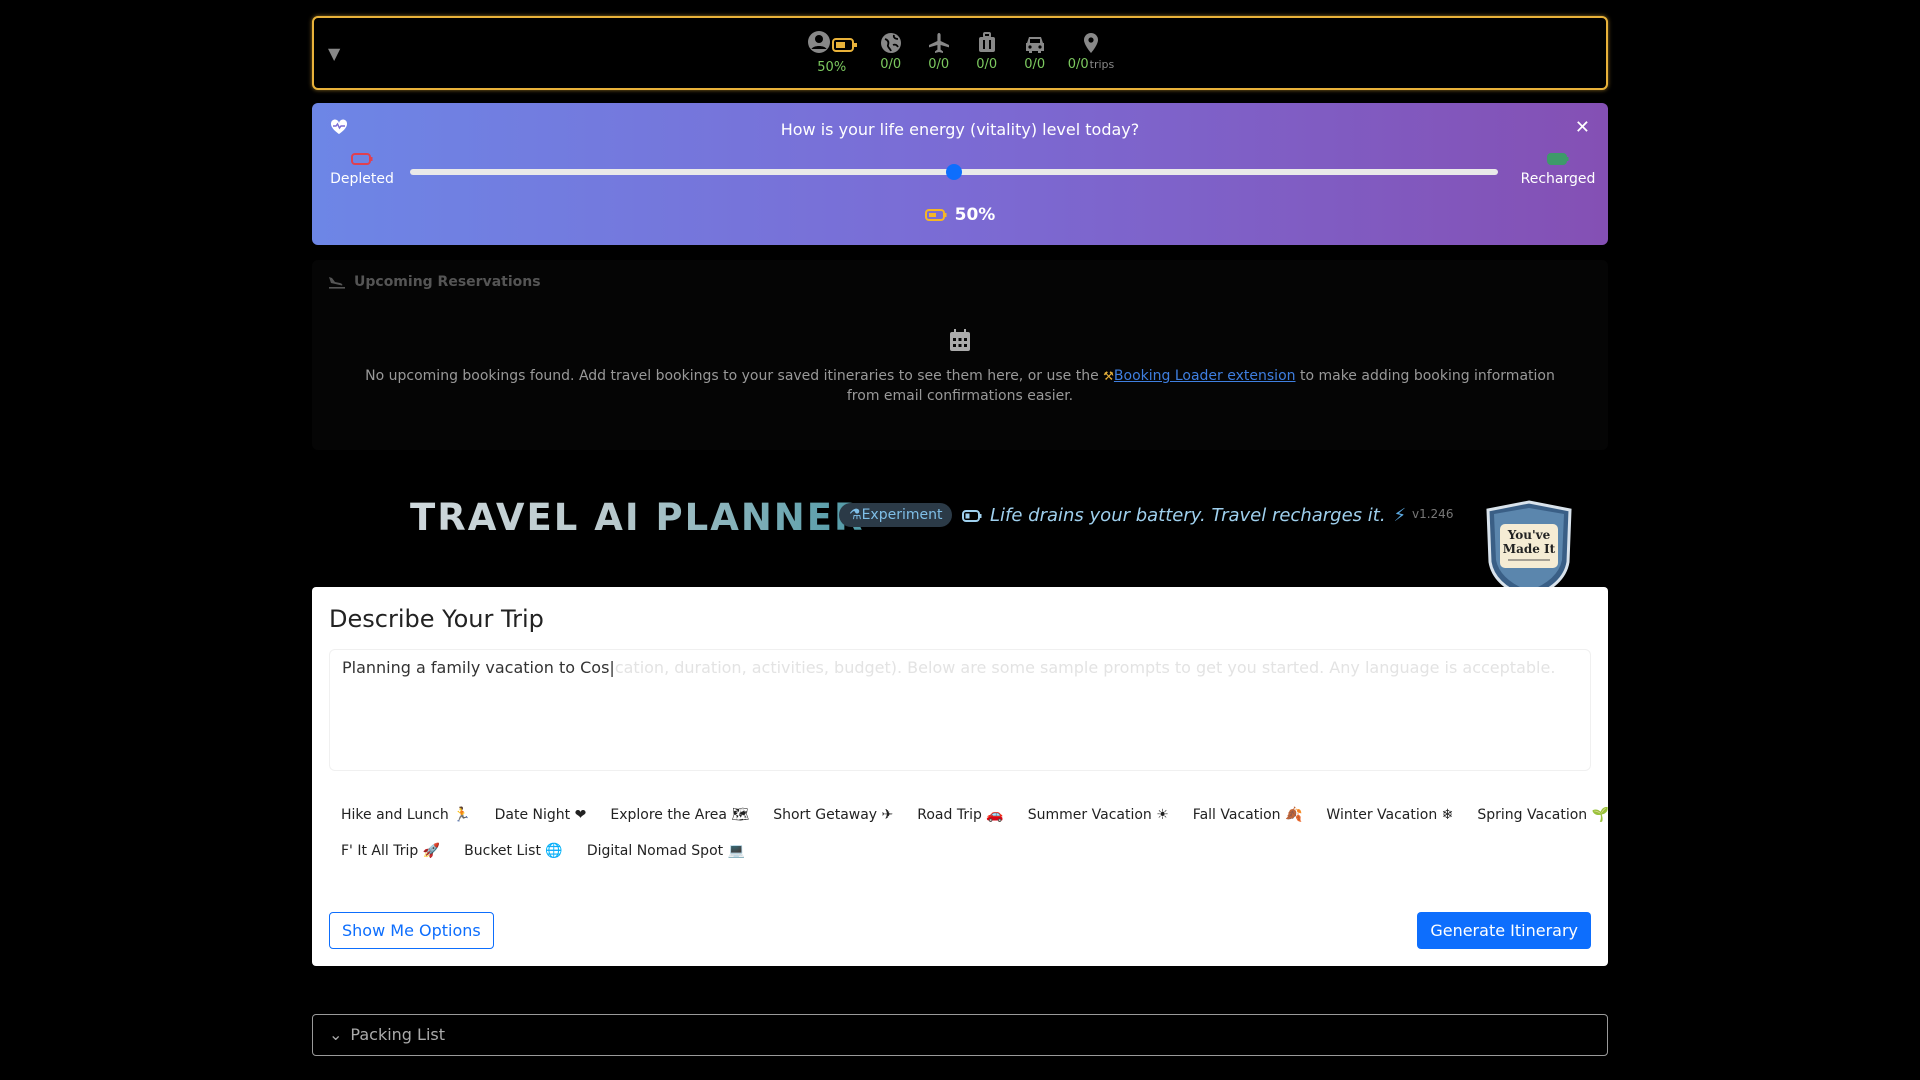 This screenshot has width=1920, height=1080. Describe the element at coordinates (1582, 127) in the screenshot. I see `close-icon: ✕` at that location.